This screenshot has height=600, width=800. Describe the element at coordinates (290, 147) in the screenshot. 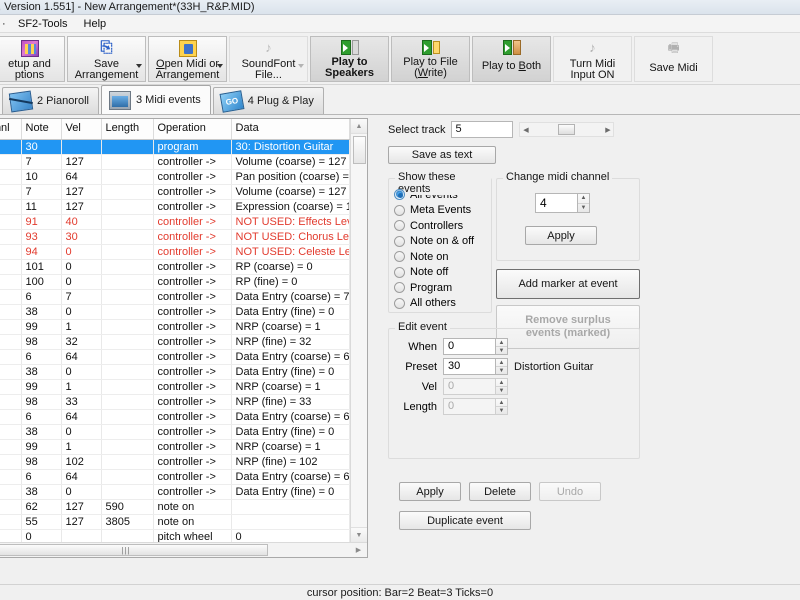

I see `cell-data: 30: Distortion Guitar` at that location.